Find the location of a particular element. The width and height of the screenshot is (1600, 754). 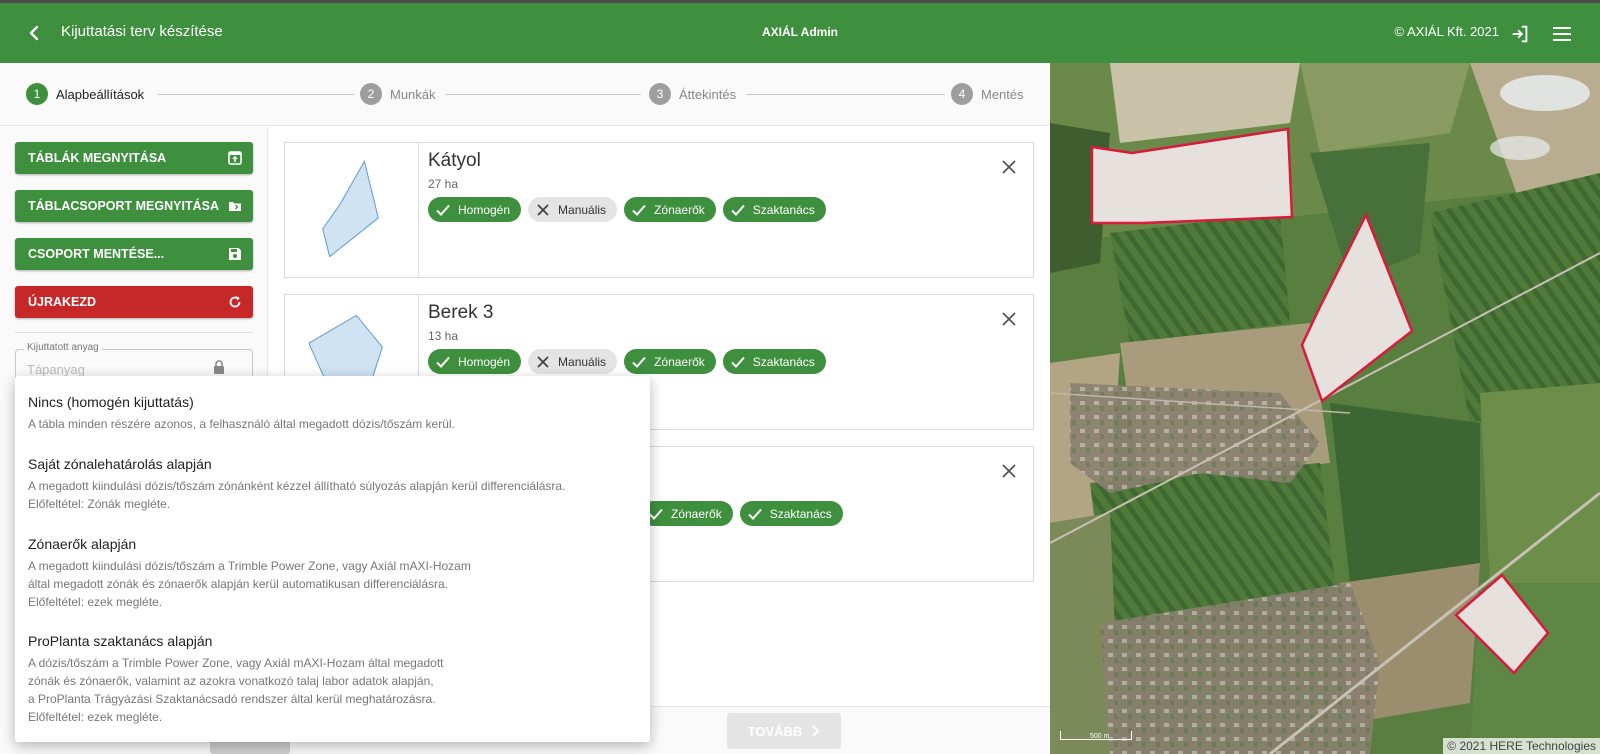

panel-divider is located at coordinates (134, 332).